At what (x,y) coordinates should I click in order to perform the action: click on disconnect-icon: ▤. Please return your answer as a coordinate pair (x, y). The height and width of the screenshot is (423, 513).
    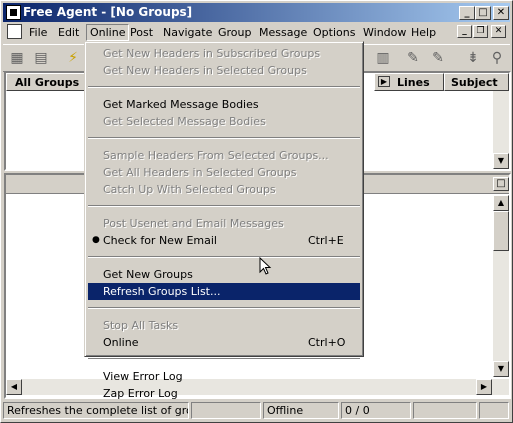
    Looking at the image, I should click on (41, 58).